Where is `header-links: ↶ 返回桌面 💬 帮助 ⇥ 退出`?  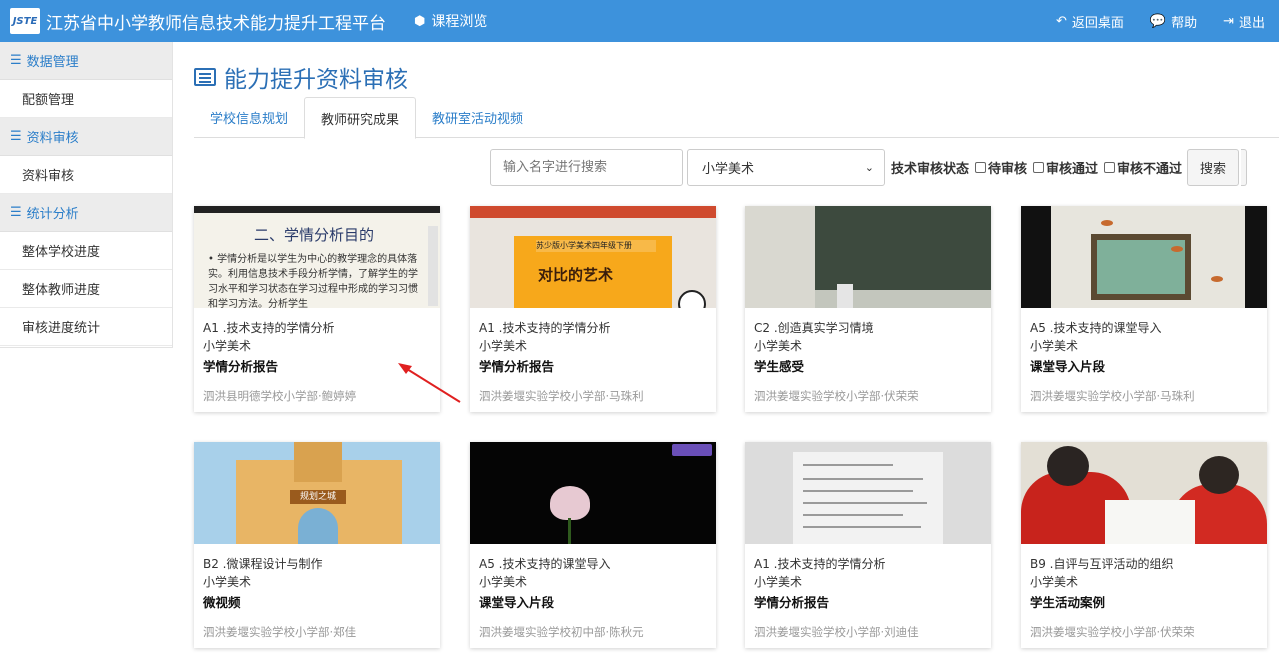 header-links: ↶ 返回桌面 💬 帮助 ⇥ 退出 is located at coordinates (1147, 21).